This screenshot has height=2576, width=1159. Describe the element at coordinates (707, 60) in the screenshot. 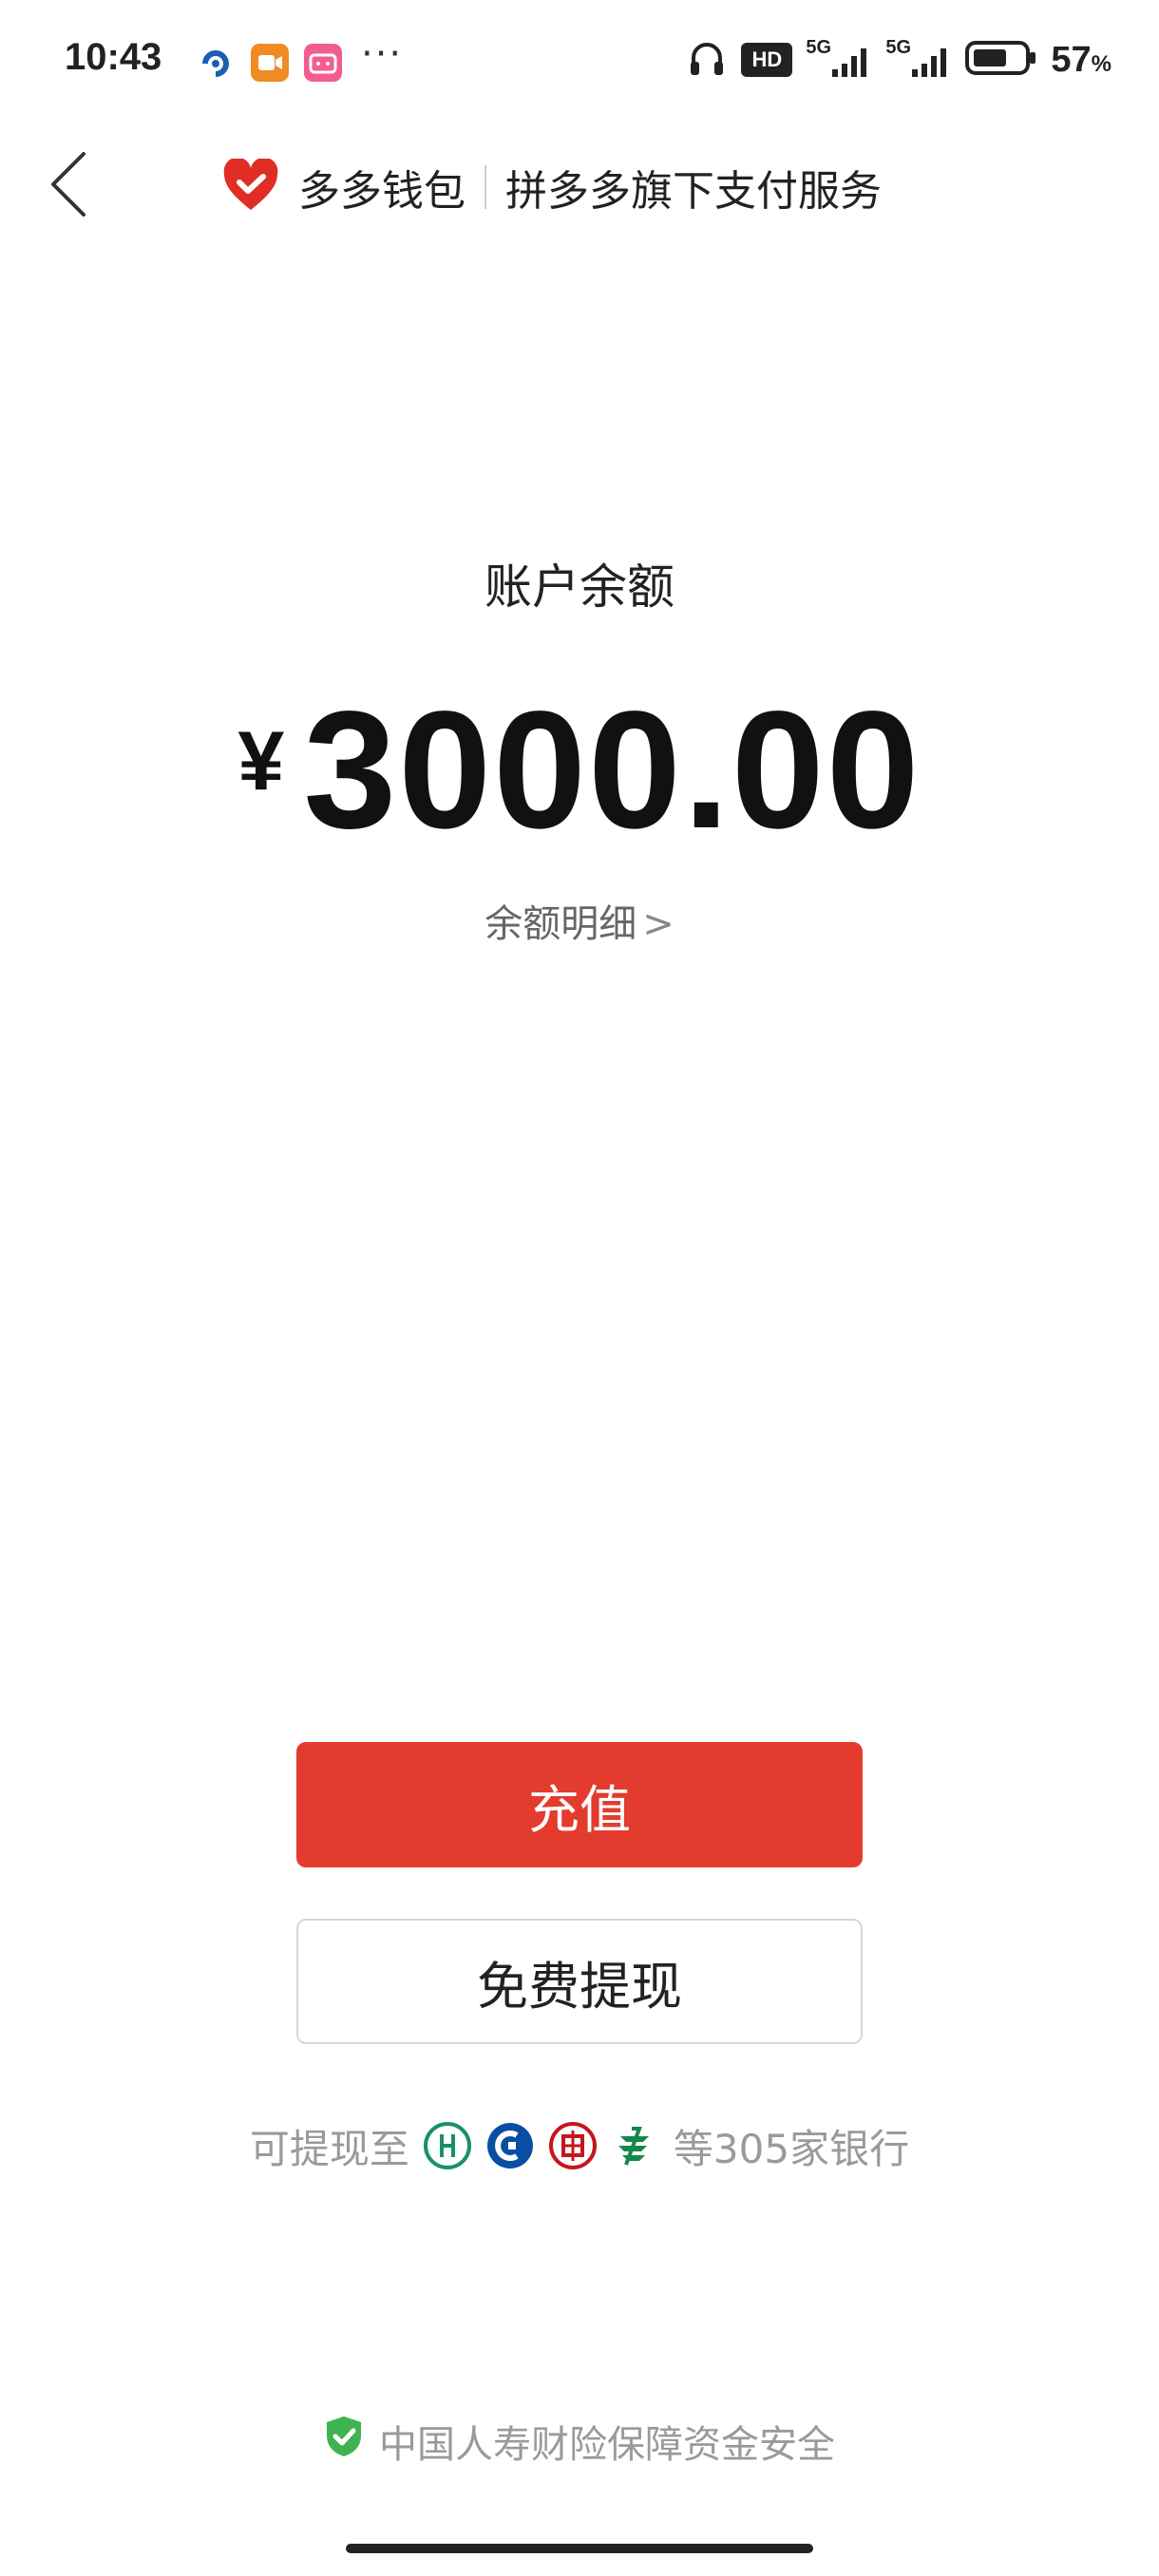

I see `headphones-icon` at that location.